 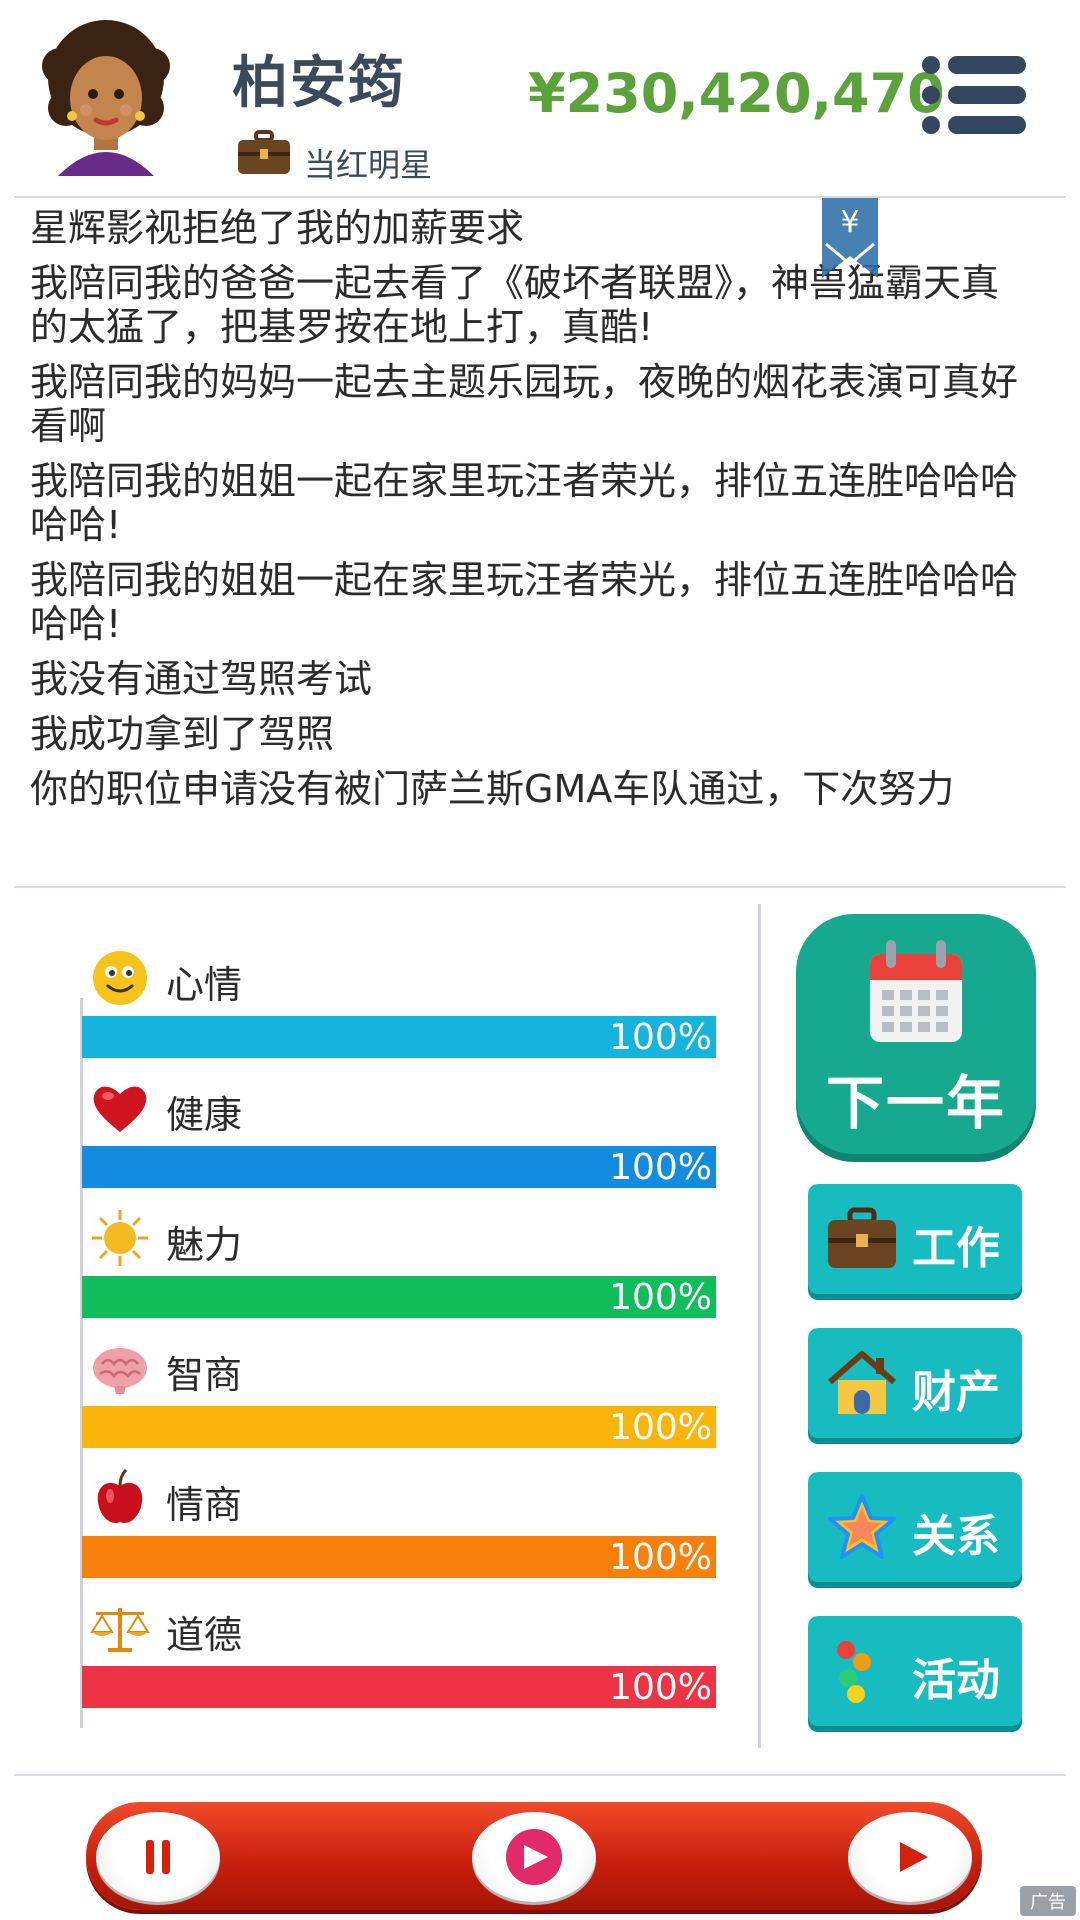 I want to click on ad-badge: 广告, so click(x=1048, y=1901).